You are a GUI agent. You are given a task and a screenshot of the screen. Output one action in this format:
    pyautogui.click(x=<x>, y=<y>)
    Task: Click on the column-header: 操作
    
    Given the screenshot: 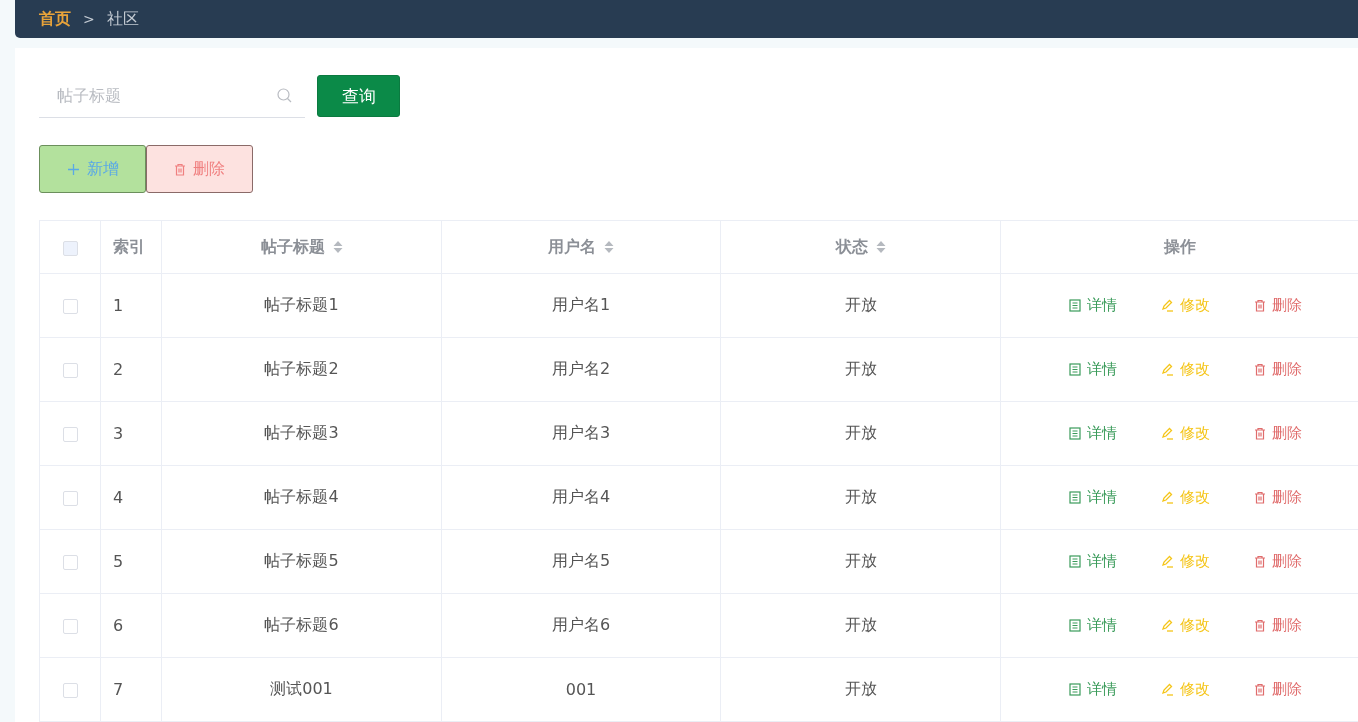 What is the action you would take?
    pyautogui.click(x=1179, y=247)
    